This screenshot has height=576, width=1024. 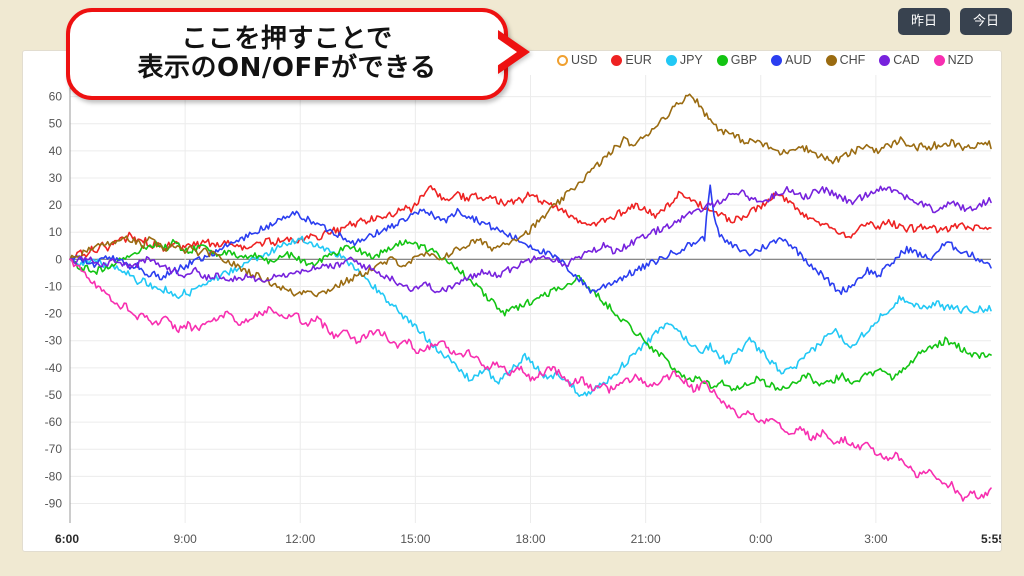 I want to click on instruction-callout: ここを押すことで 表示のON/OFFができる, so click(x=298, y=54).